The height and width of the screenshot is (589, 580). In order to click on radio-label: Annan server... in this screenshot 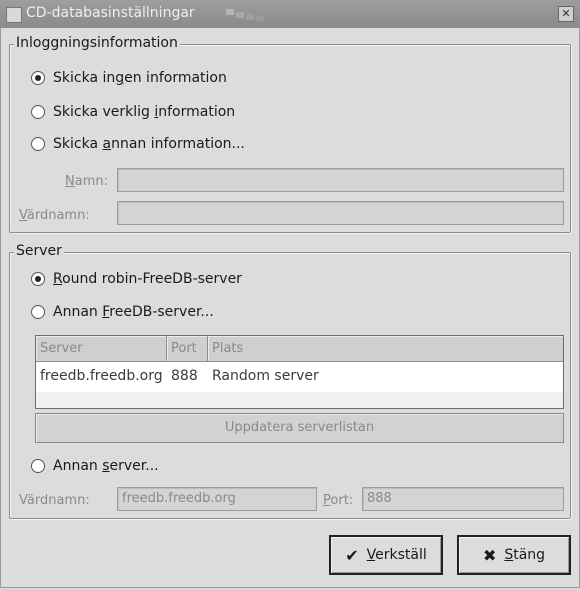, I will do `click(106, 466)`.